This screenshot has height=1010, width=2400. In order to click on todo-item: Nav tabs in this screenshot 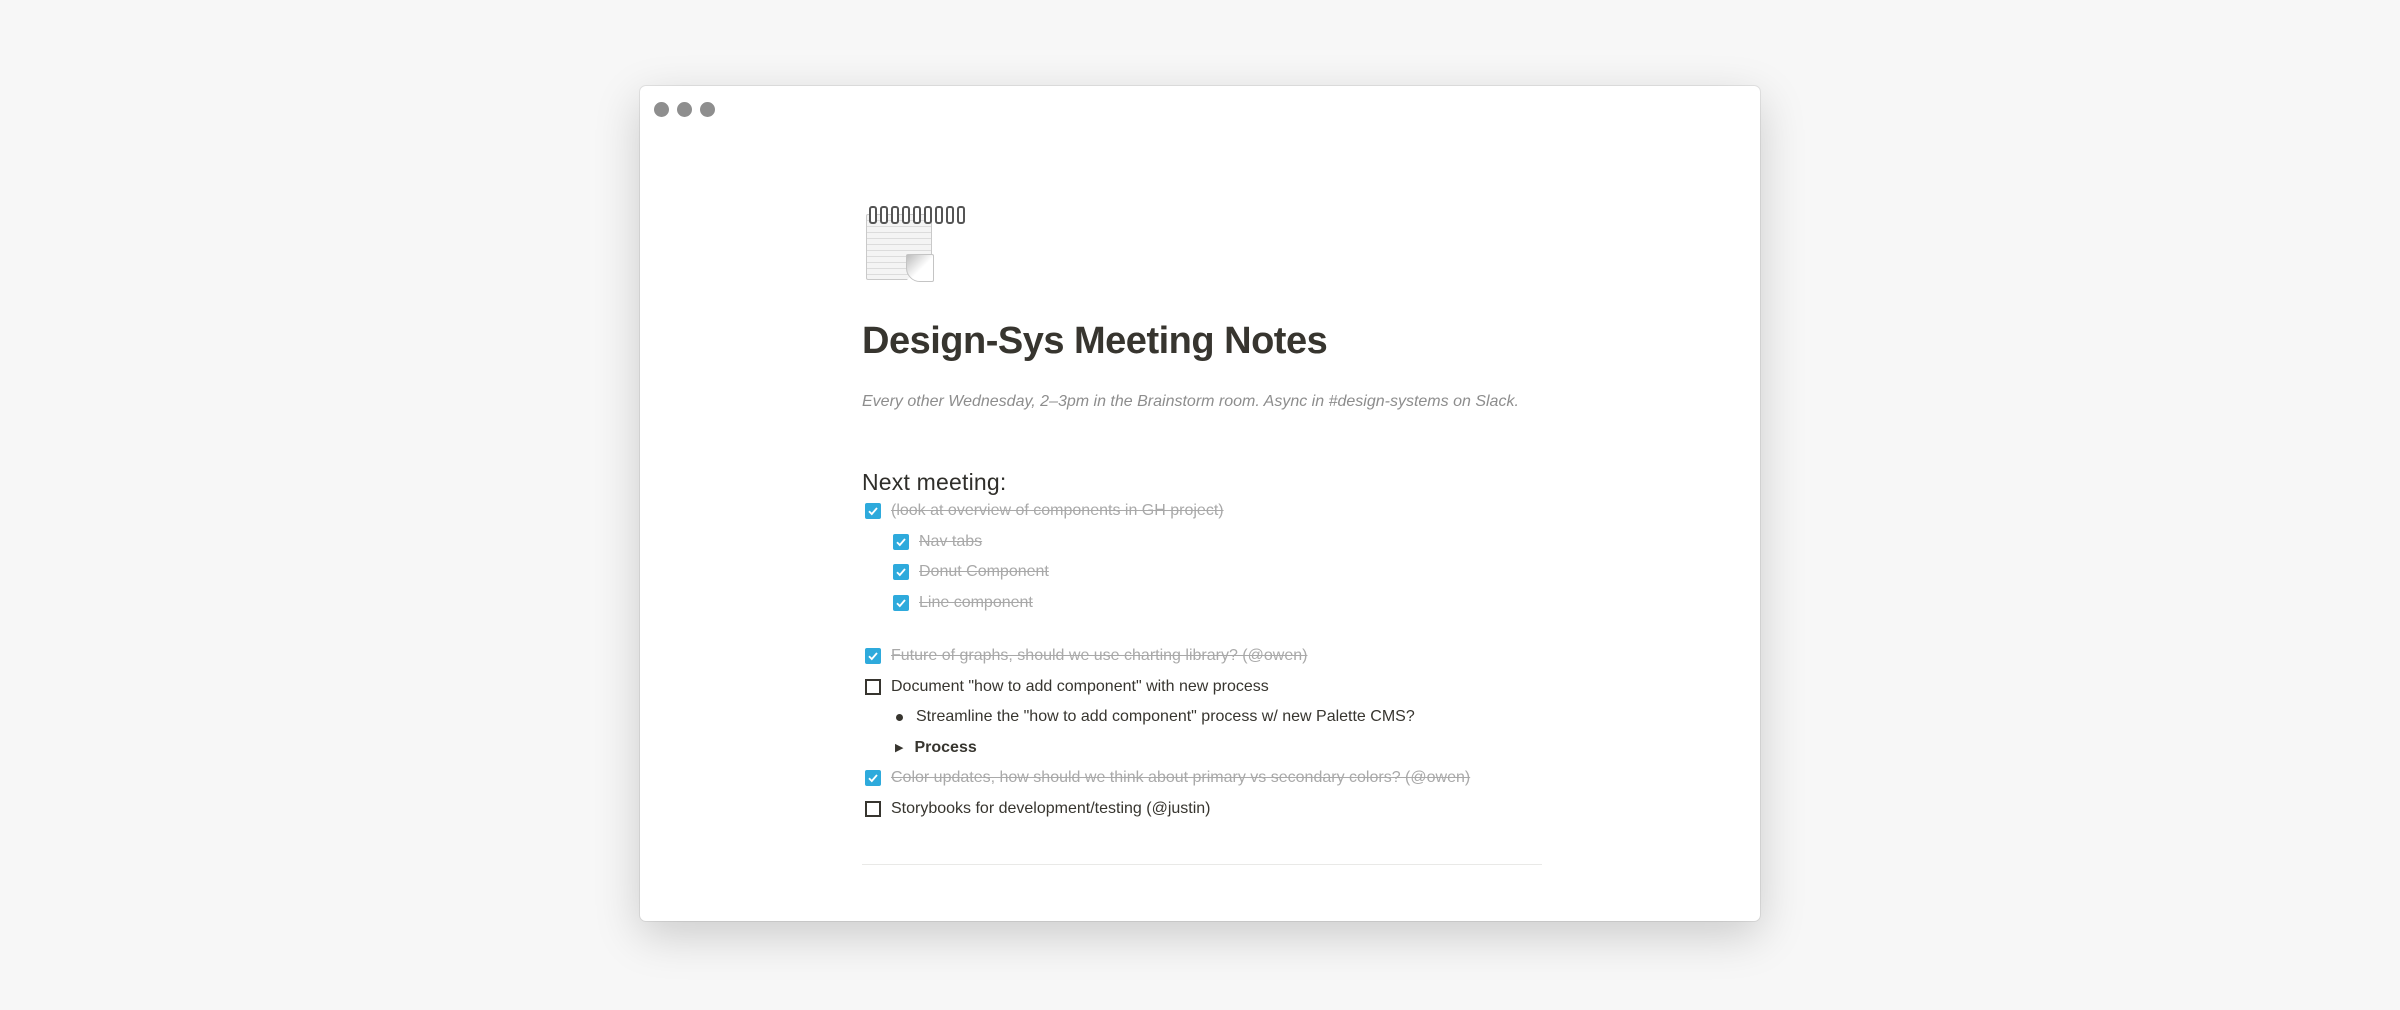, I will do `click(1216, 542)`.